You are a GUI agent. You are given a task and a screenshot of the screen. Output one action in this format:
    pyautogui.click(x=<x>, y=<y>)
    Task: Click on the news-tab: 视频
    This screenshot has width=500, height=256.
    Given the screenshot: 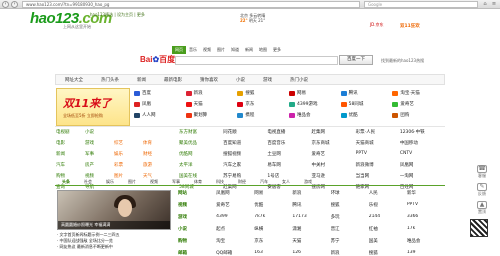 What is the action you would take?
    pyautogui.click(x=154, y=181)
    